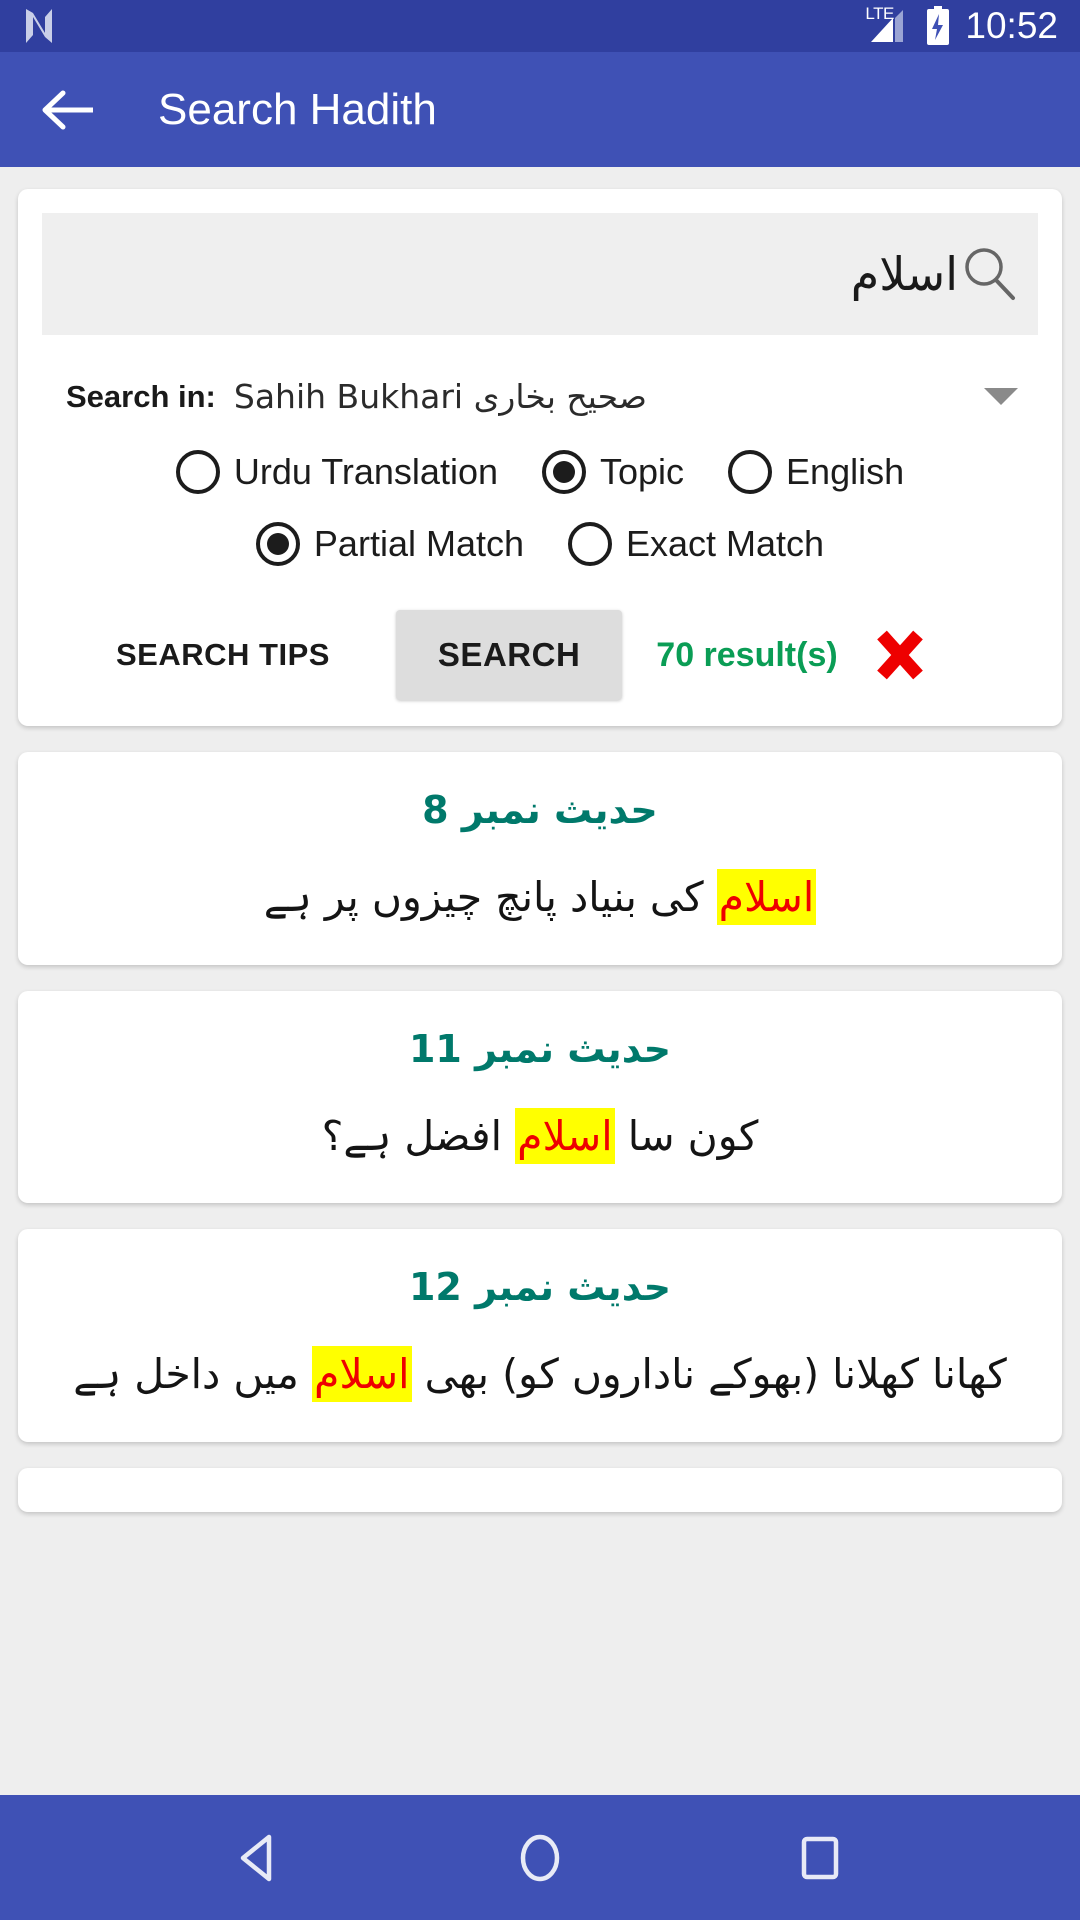 This screenshot has height=1920, width=1080. What do you see at coordinates (483, 897) in the screenshot?
I see `hadith-text-segment: کی بنیاد پانچ چیزوں پر ہے` at bounding box center [483, 897].